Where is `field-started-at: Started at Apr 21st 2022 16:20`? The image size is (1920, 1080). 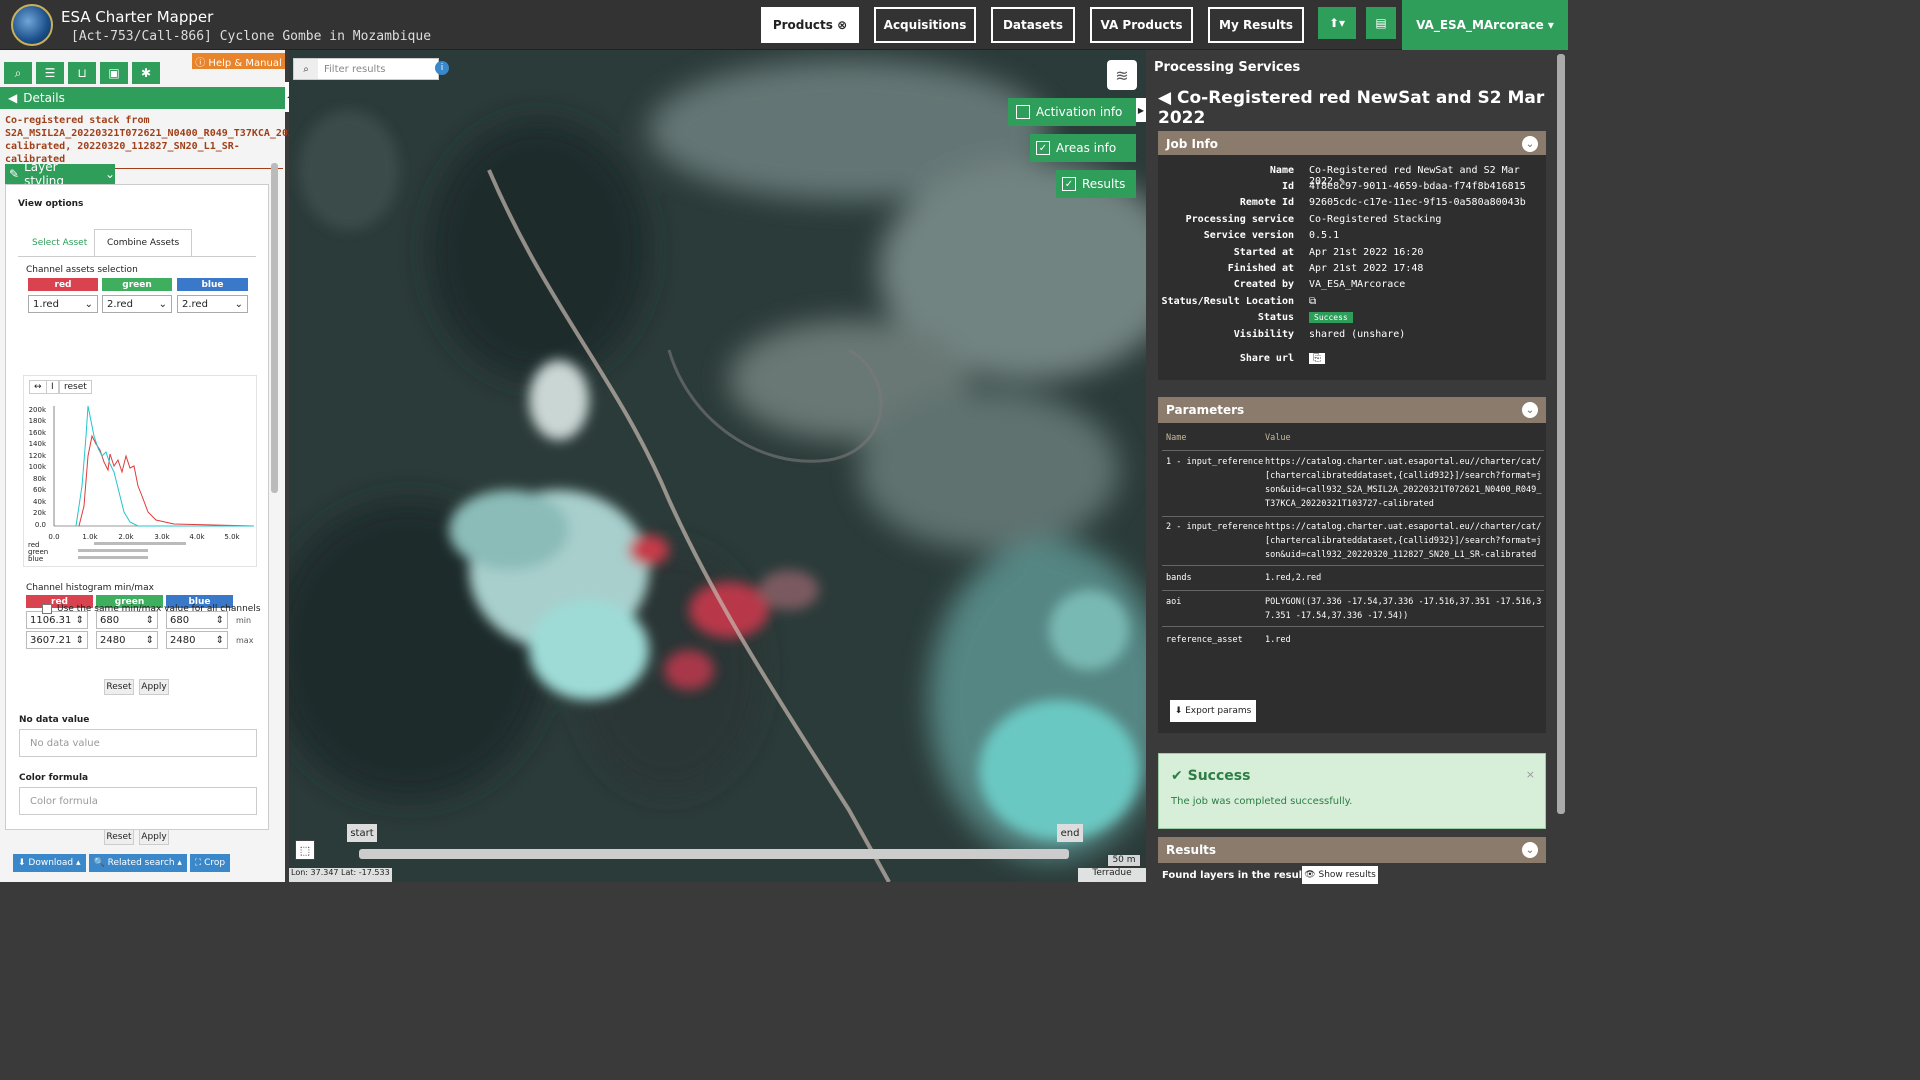
field-started-at: Started at Apr 21st 2022 16:20 is located at coordinates (1328, 252).